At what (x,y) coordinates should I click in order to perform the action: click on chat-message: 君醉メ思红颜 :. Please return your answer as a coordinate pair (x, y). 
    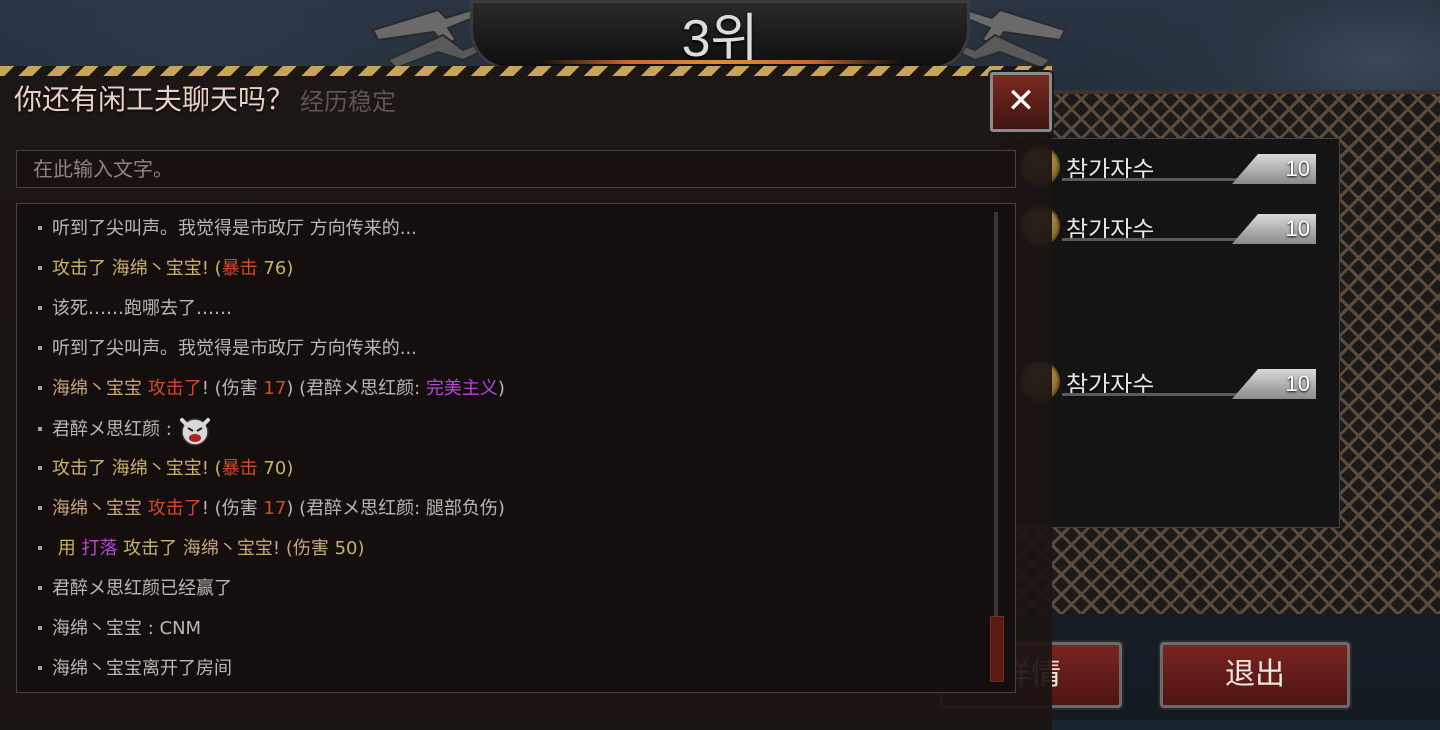
    Looking at the image, I should click on (125, 430).